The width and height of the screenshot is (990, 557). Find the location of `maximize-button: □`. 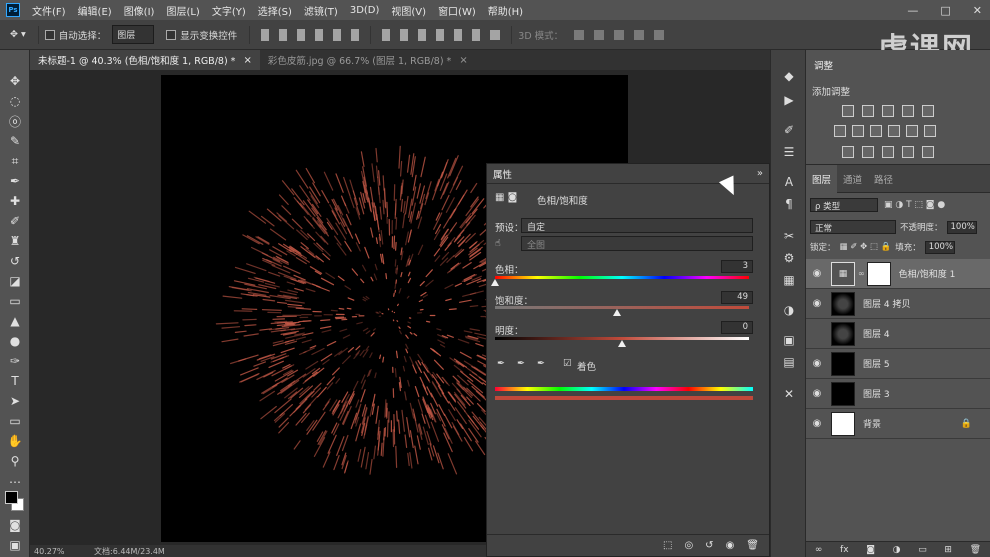

maximize-button: □ is located at coordinates (945, 10).